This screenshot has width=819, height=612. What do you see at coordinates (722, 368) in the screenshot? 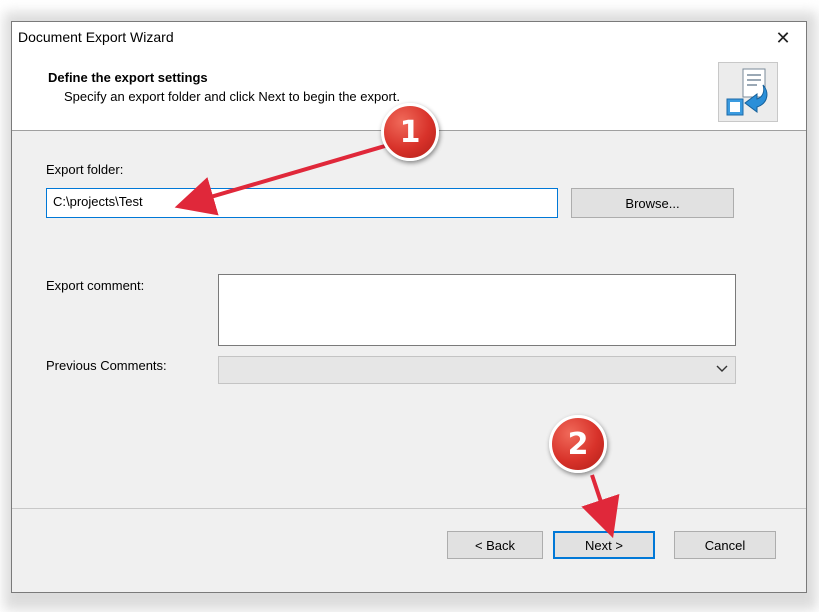
I see `chevron-down-icon` at bounding box center [722, 368].